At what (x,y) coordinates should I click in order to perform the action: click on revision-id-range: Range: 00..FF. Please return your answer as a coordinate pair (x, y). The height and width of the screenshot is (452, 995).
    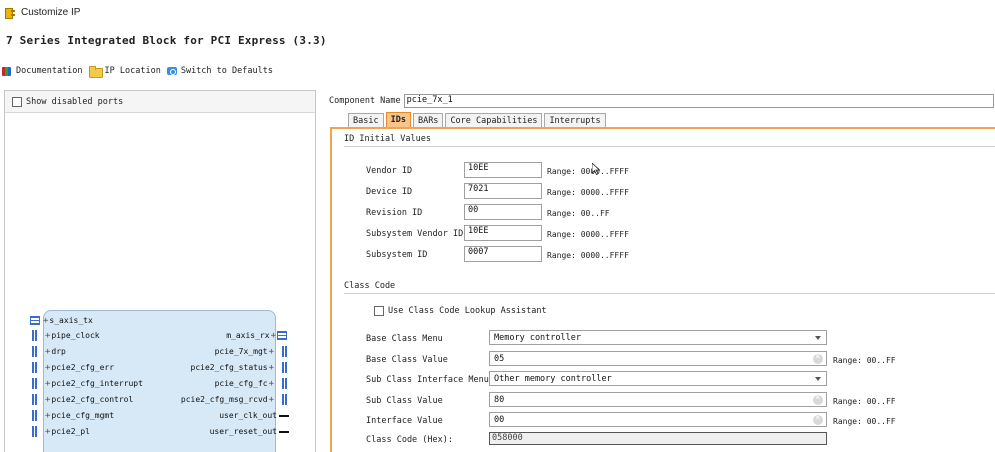
    Looking at the image, I should click on (578, 213).